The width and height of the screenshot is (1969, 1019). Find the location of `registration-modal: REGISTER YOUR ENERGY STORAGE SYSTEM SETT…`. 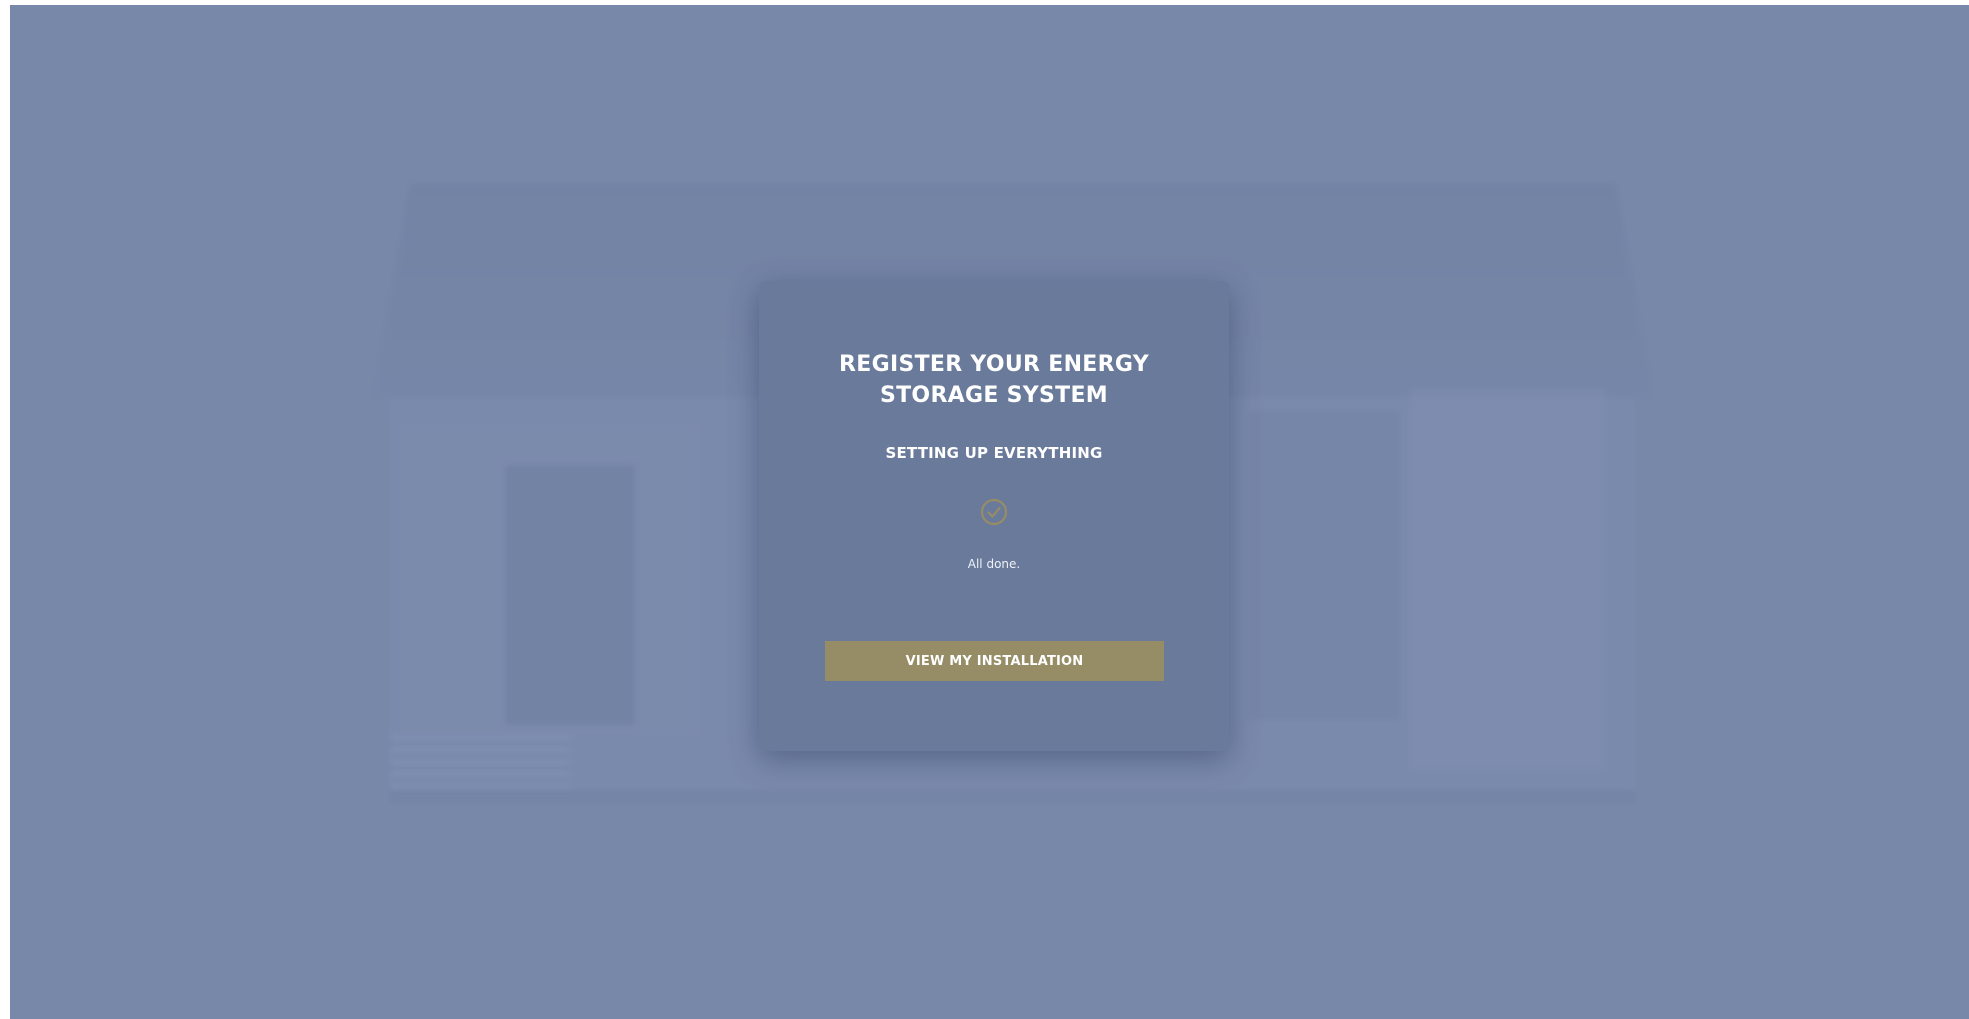

registration-modal: REGISTER YOUR ENERGY STORAGE SYSTEM SETT… is located at coordinates (994, 516).